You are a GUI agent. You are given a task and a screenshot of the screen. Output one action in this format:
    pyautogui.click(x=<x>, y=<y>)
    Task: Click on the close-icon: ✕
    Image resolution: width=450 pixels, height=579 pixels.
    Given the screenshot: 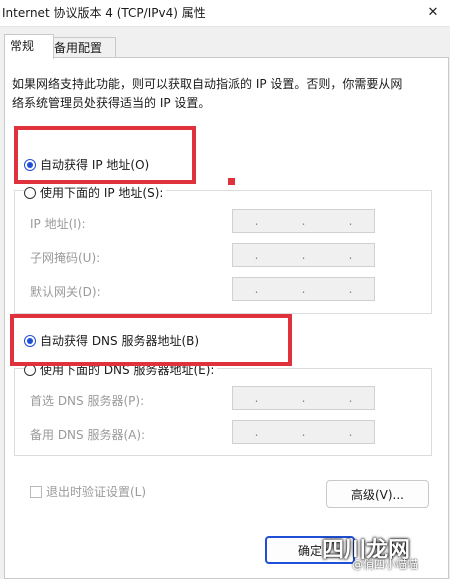 What is the action you would take?
    pyautogui.click(x=433, y=12)
    